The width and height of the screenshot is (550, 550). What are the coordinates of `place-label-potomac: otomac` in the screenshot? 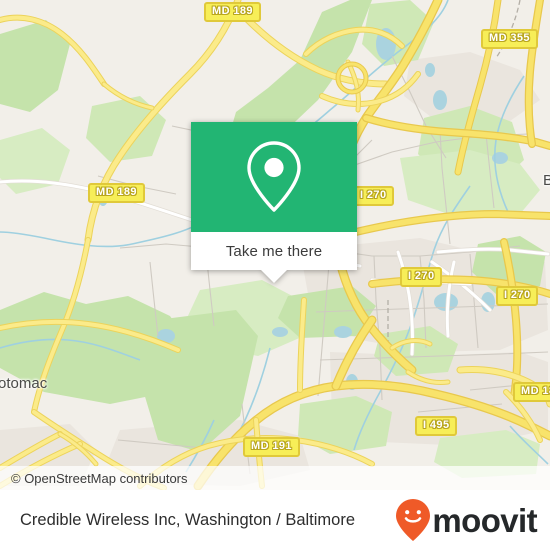 It's located at (24, 383).